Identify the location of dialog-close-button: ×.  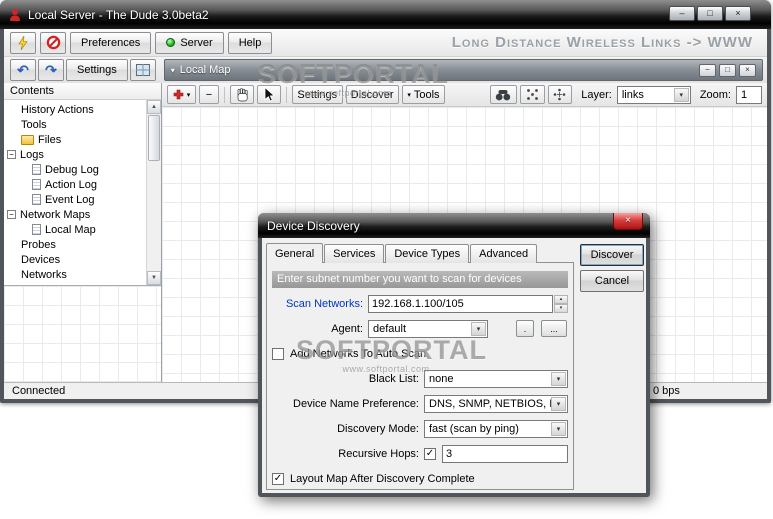
(628, 221).